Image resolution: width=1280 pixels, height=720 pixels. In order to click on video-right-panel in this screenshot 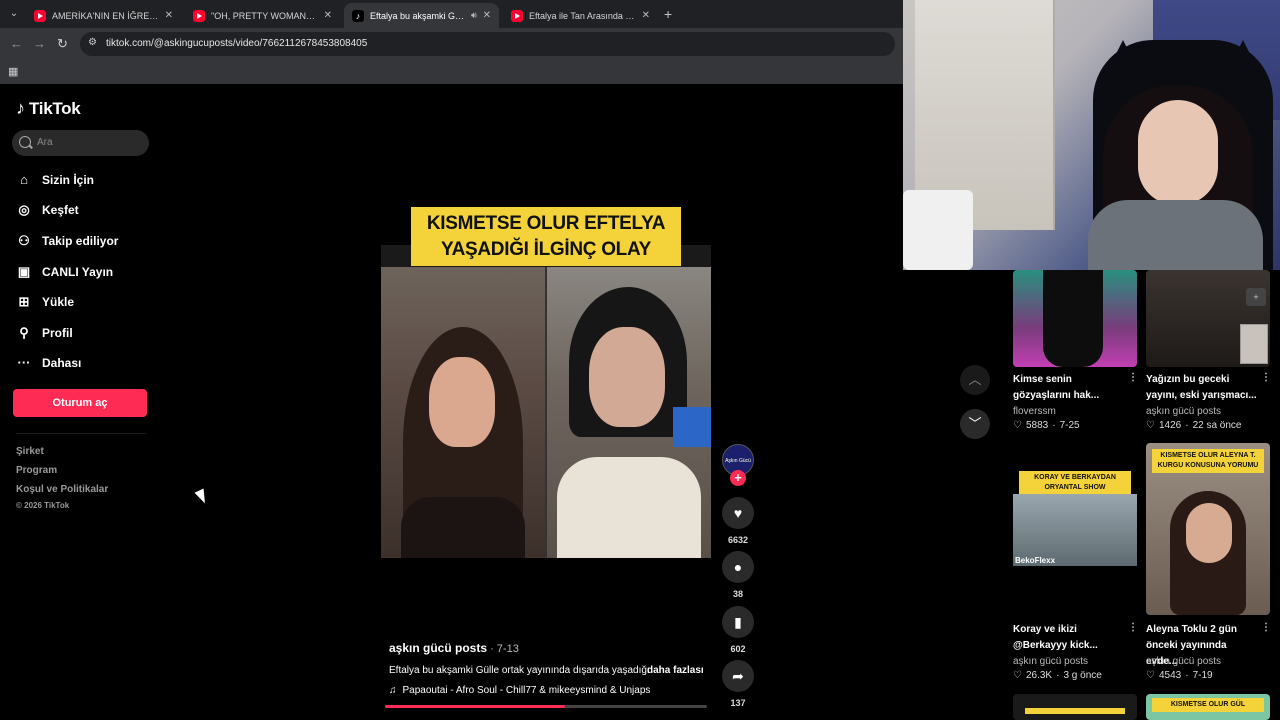, I will do `click(629, 412)`.